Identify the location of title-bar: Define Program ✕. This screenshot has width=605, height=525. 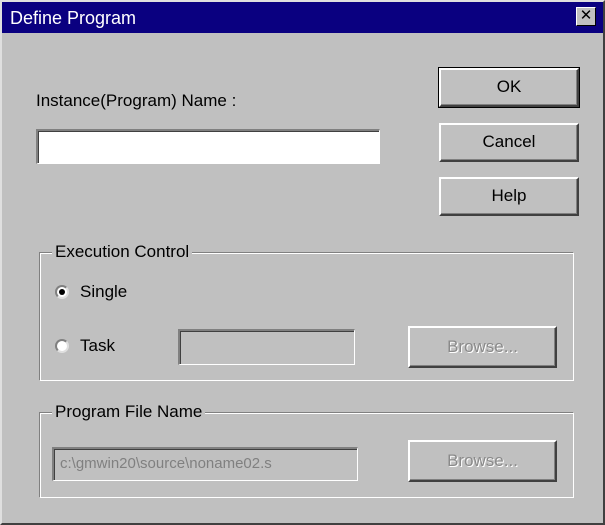
(302, 17).